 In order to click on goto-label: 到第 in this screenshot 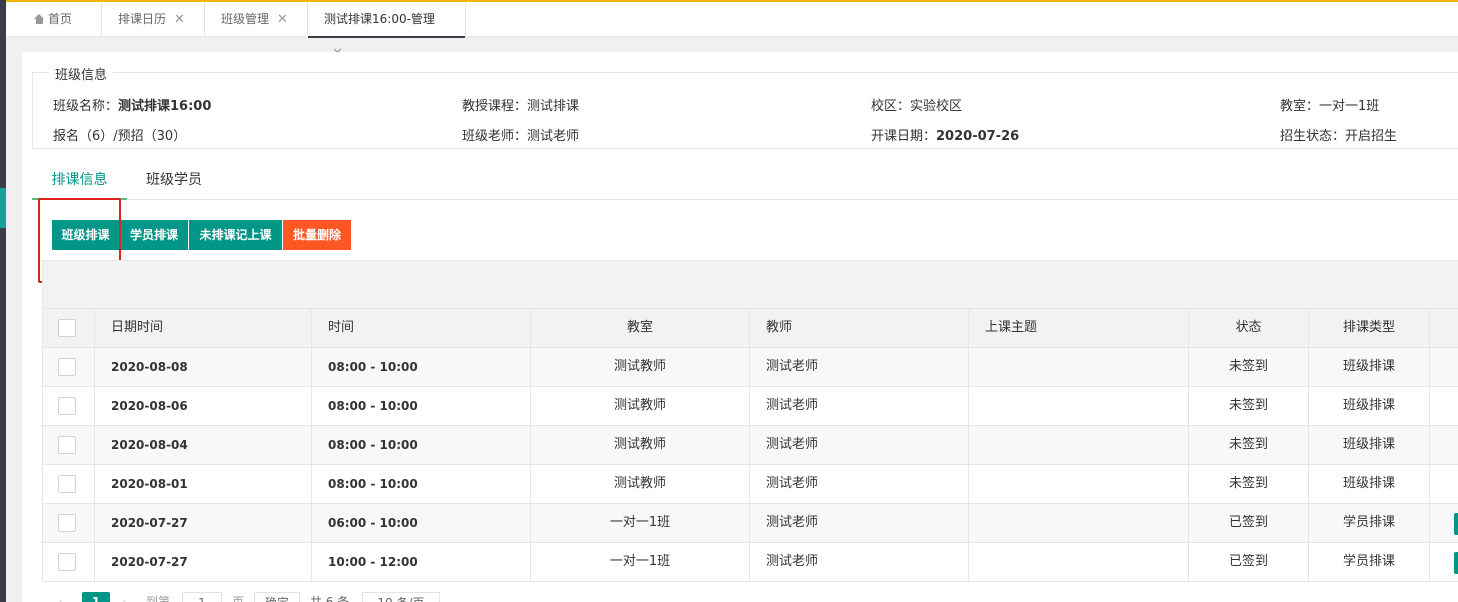, I will do `click(158, 598)`.